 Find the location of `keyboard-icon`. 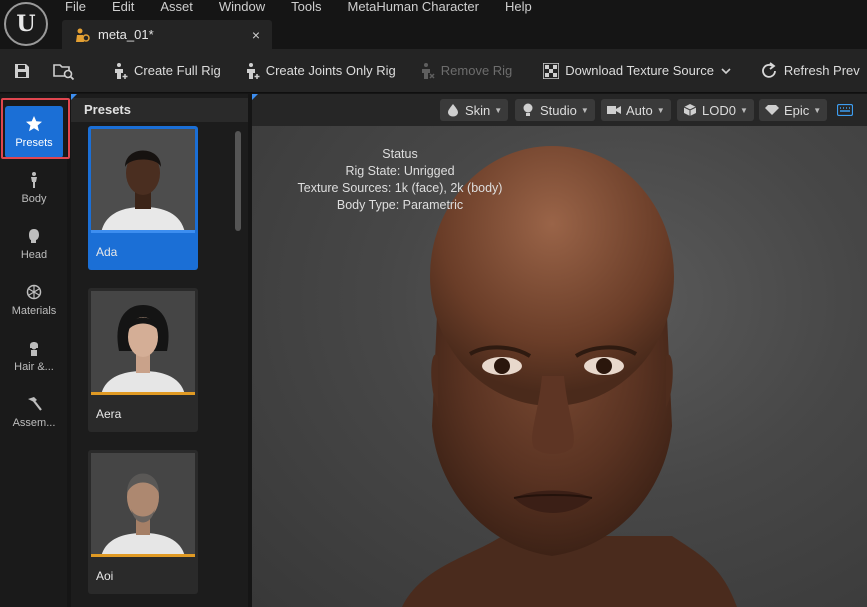

keyboard-icon is located at coordinates (845, 110).